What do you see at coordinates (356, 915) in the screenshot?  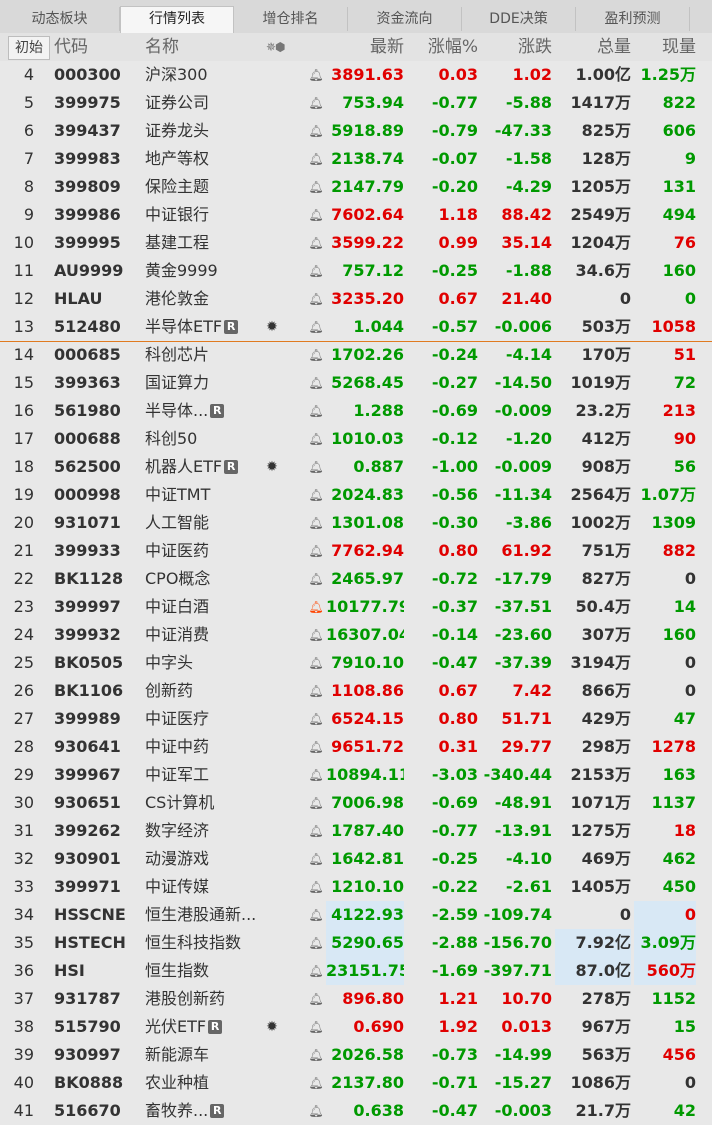 I see `table-row: 34 HSSCNE 恒生港股通新... 🔔︎ 4122.93 -2.59 -109.74 0 0` at bounding box center [356, 915].